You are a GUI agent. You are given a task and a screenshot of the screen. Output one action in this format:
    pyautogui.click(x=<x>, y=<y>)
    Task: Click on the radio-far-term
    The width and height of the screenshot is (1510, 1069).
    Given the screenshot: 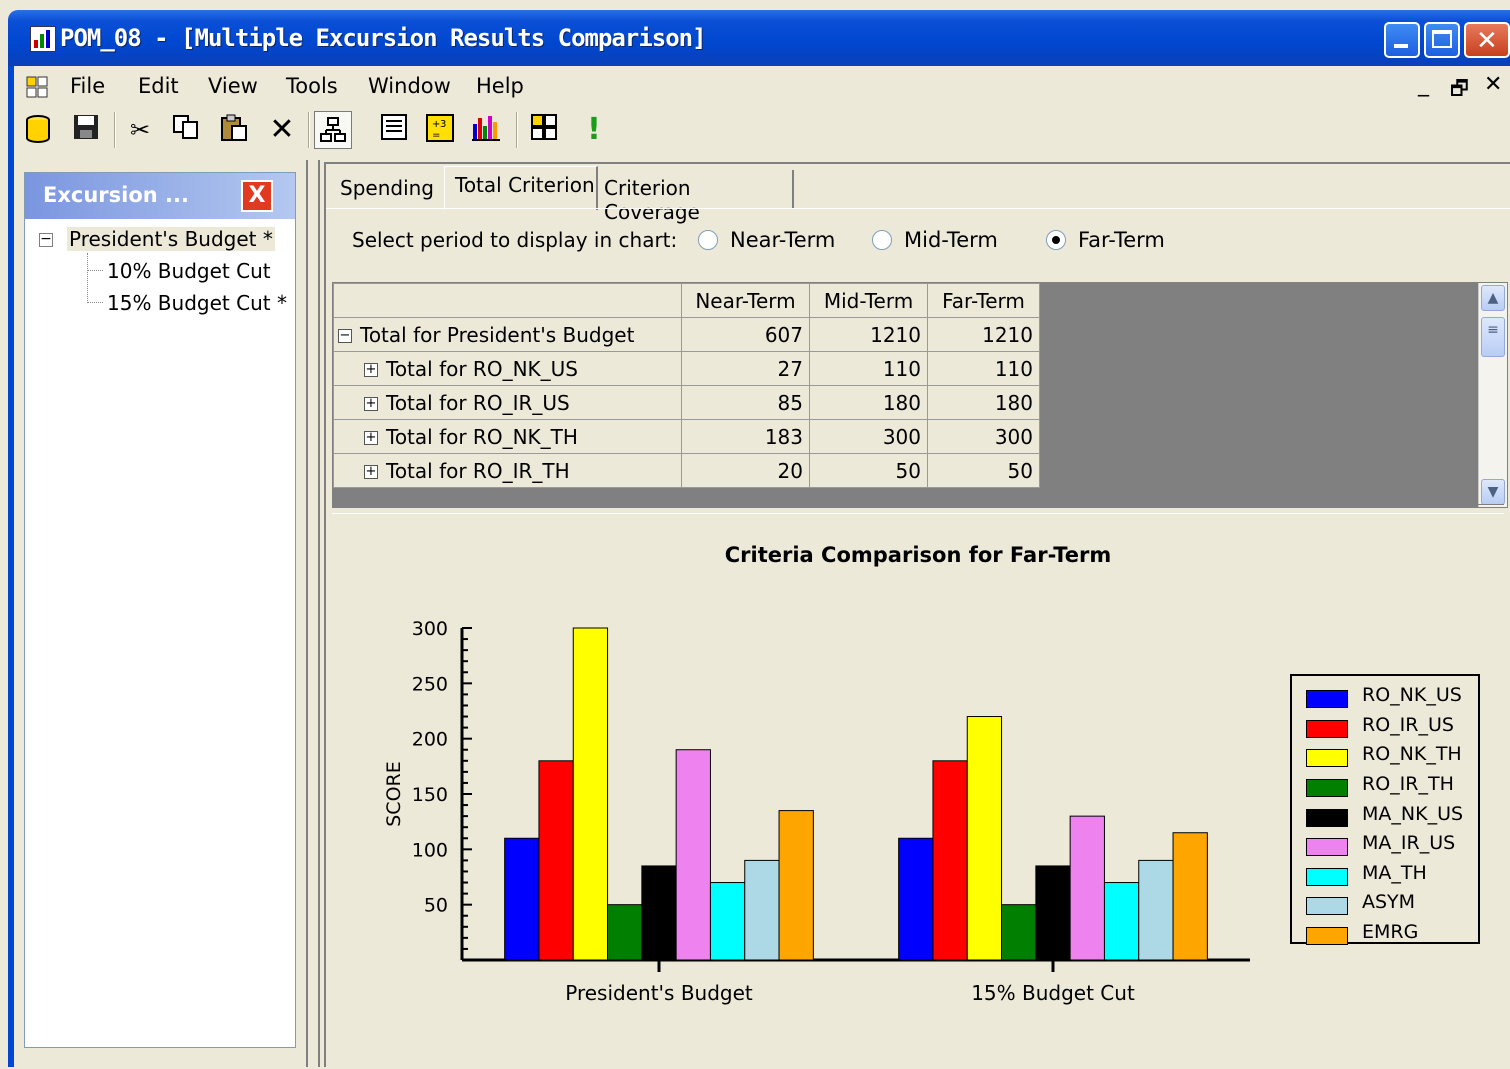 What is the action you would take?
    pyautogui.click(x=1056, y=240)
    